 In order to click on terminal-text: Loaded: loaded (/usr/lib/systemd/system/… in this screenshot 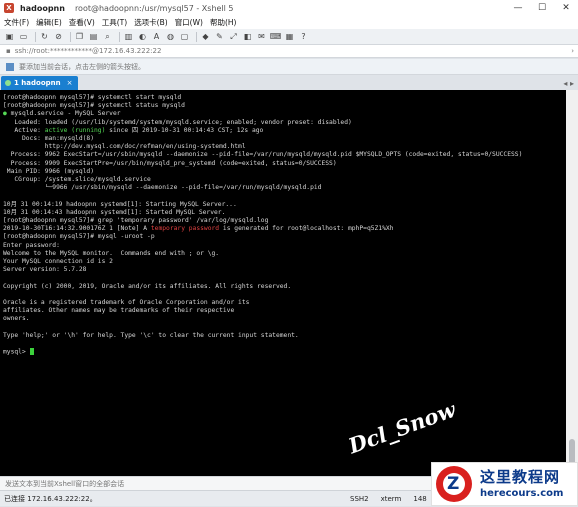, I will do `click(177, 122)`.